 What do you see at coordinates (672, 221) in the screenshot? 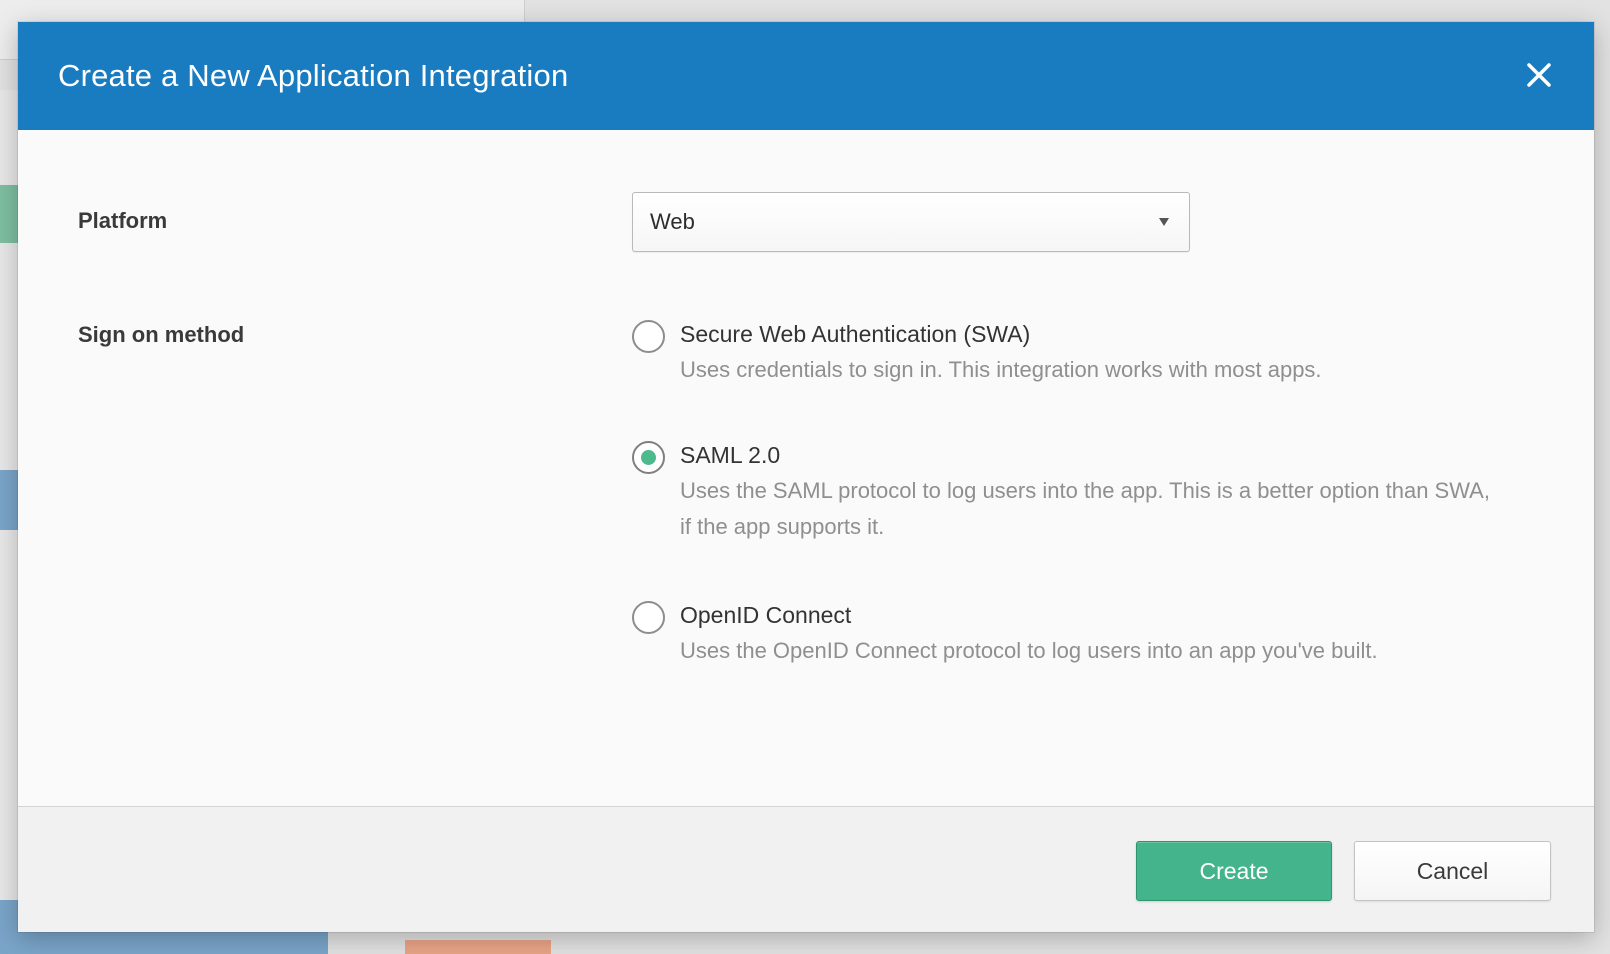
I see `platform-selected-value: Web` at bounding box center [672, 221].